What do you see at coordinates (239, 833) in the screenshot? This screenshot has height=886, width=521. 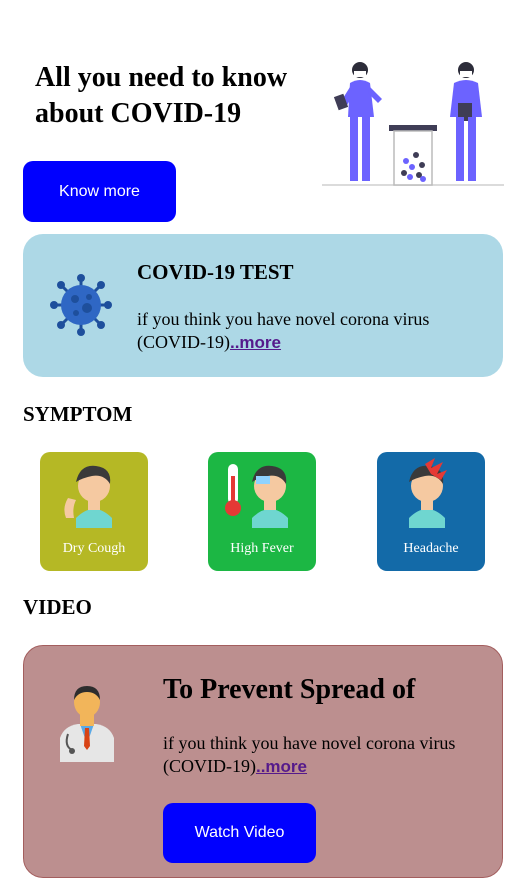 I see `watch-video-button: Watch Video` at bounding box center [239, 833].